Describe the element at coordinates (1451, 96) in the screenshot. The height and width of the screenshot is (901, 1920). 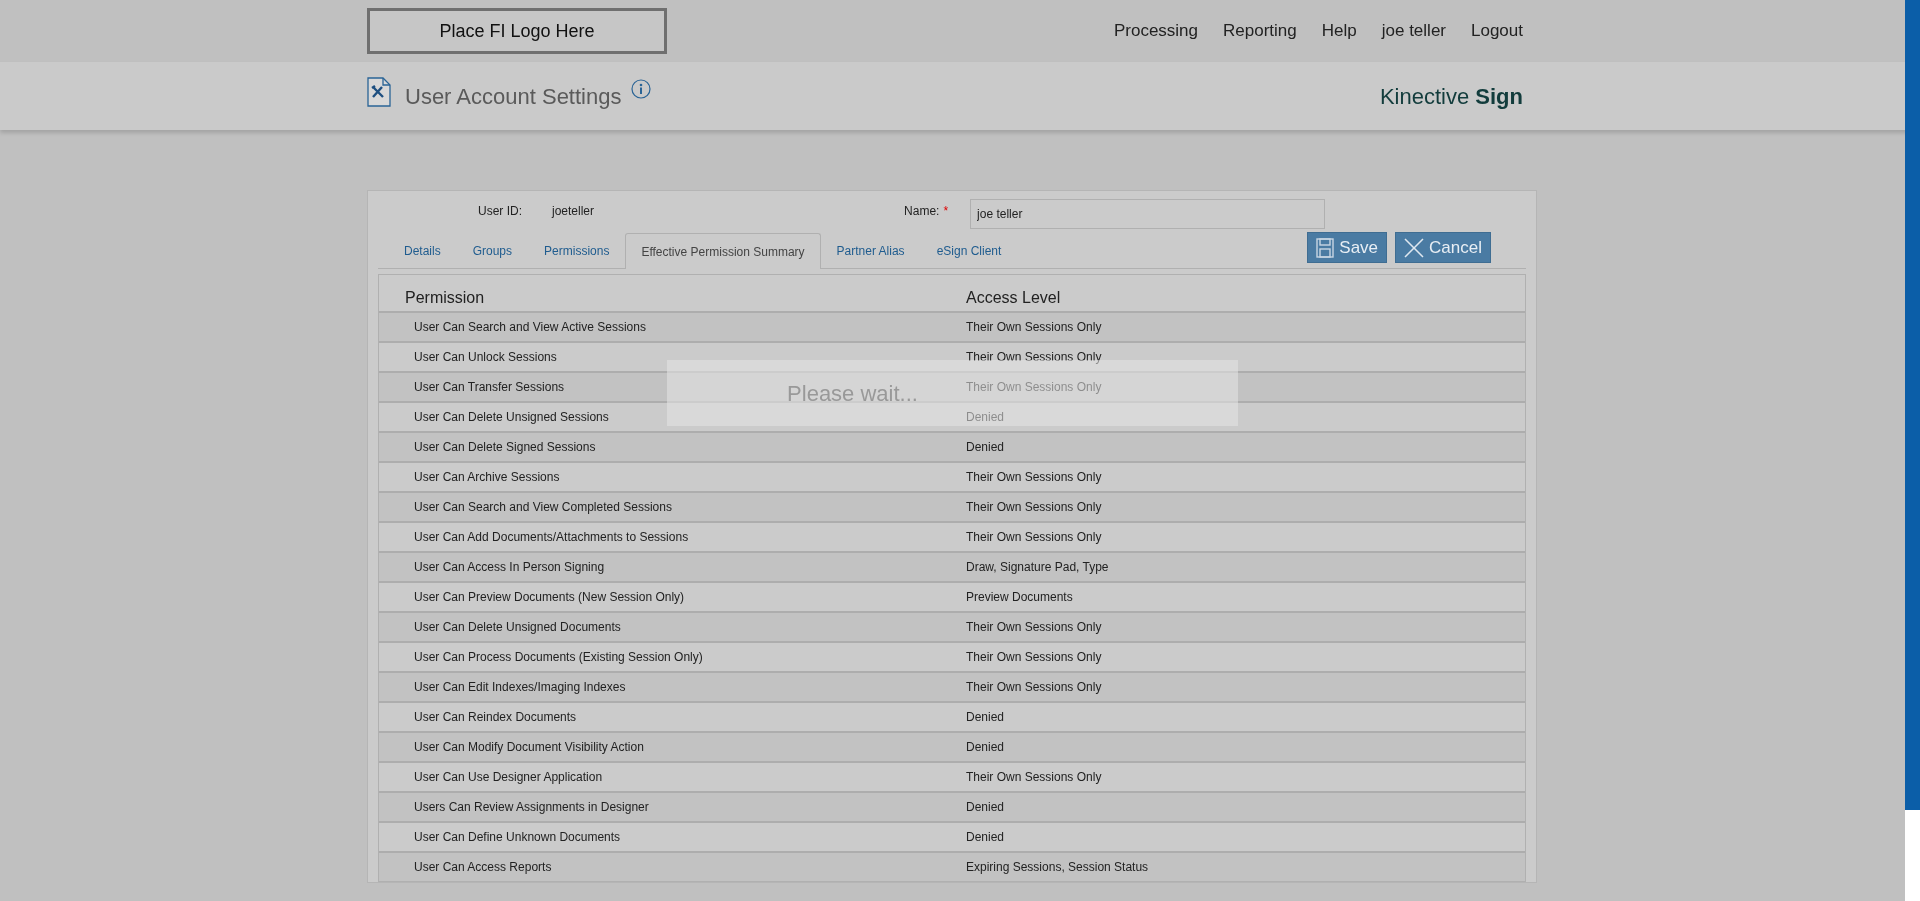
I see `brand-logo: Kinective Sign` at that location.